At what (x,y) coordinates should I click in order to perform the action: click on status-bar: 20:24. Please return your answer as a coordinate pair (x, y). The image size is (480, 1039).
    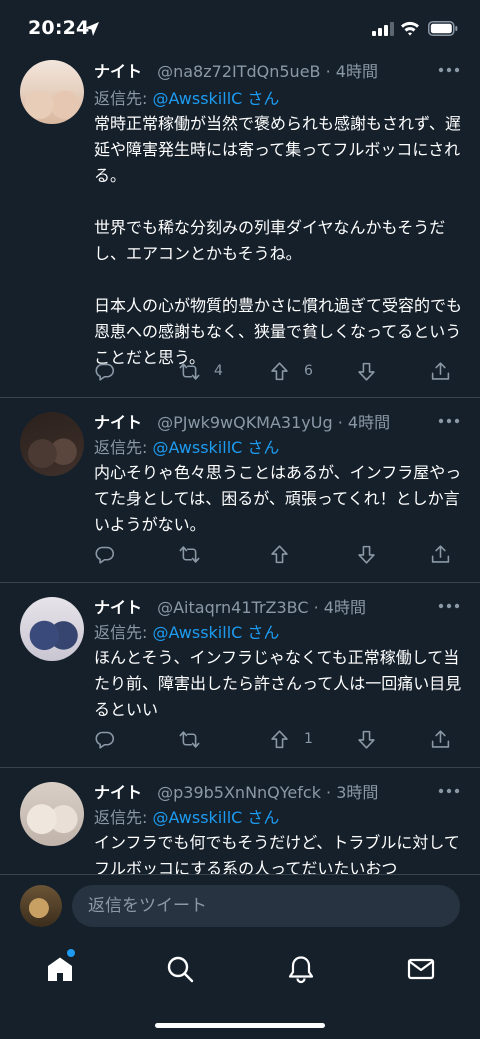
    Looking at the image, I should click on (240, 29).